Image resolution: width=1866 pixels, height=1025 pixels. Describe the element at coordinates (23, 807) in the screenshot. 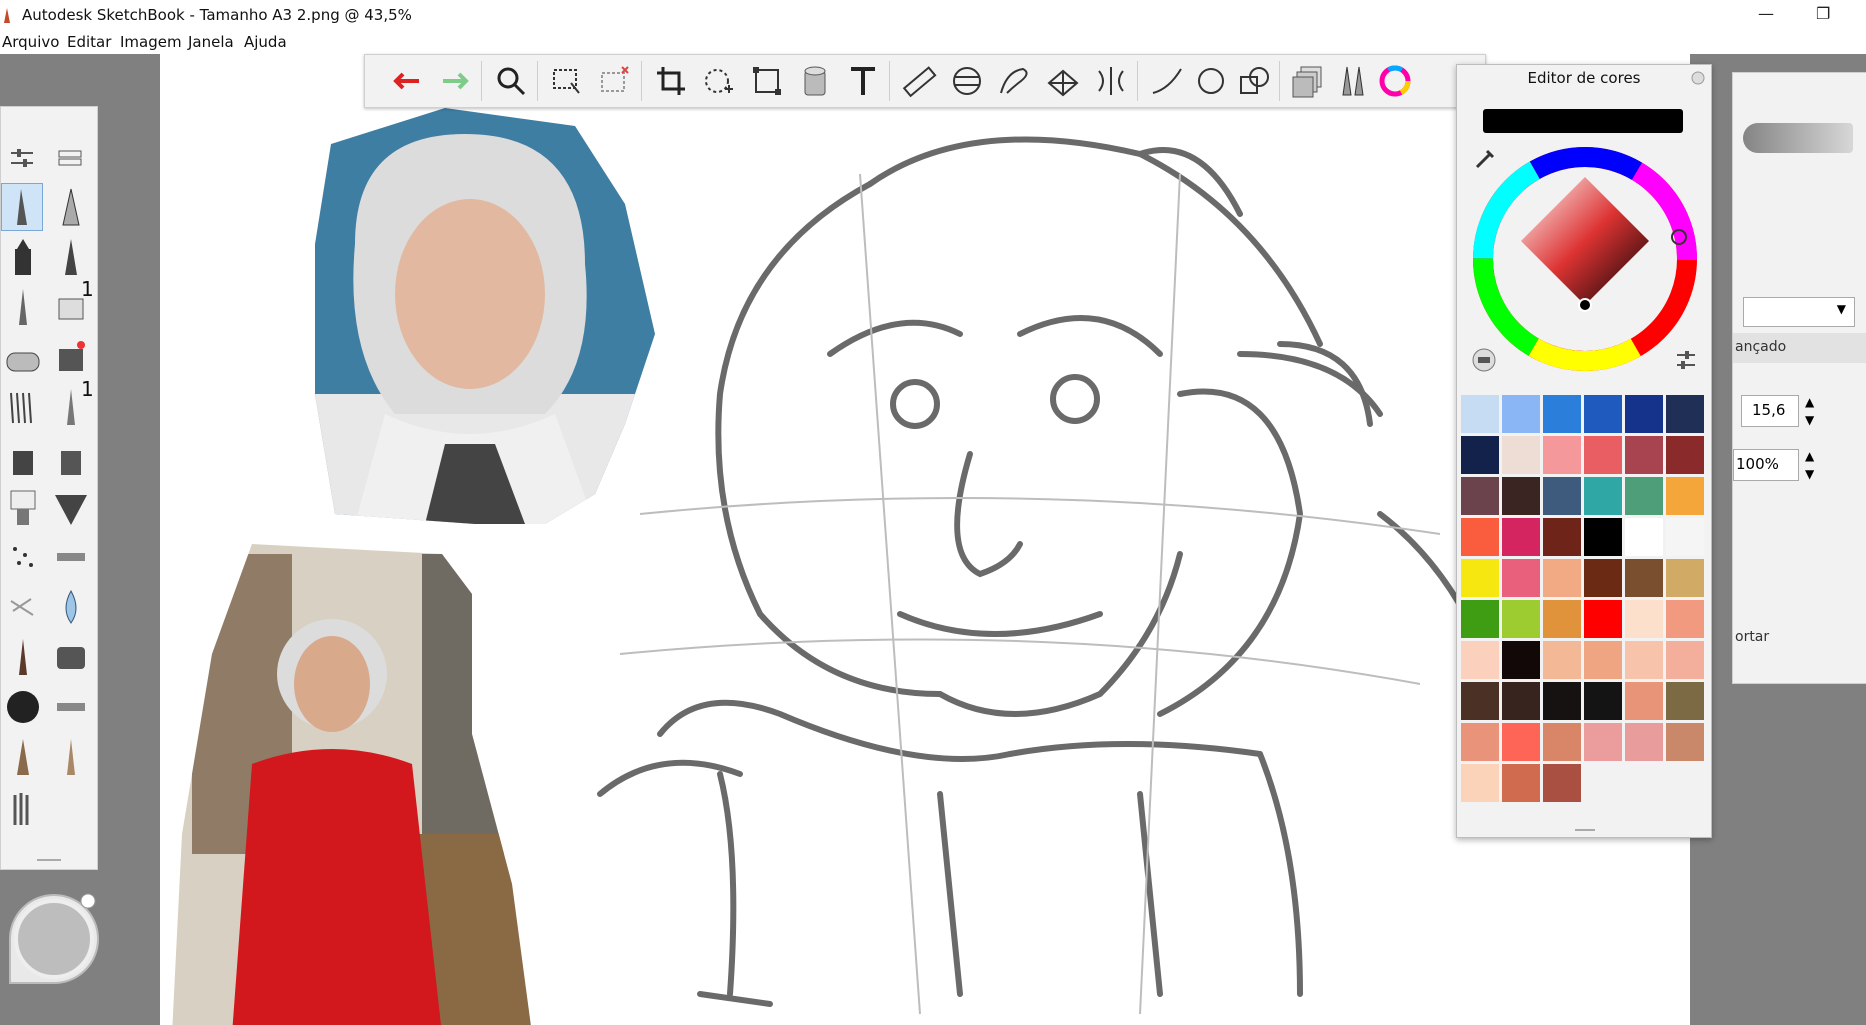

I see `bristle-brush-icon` at that location.